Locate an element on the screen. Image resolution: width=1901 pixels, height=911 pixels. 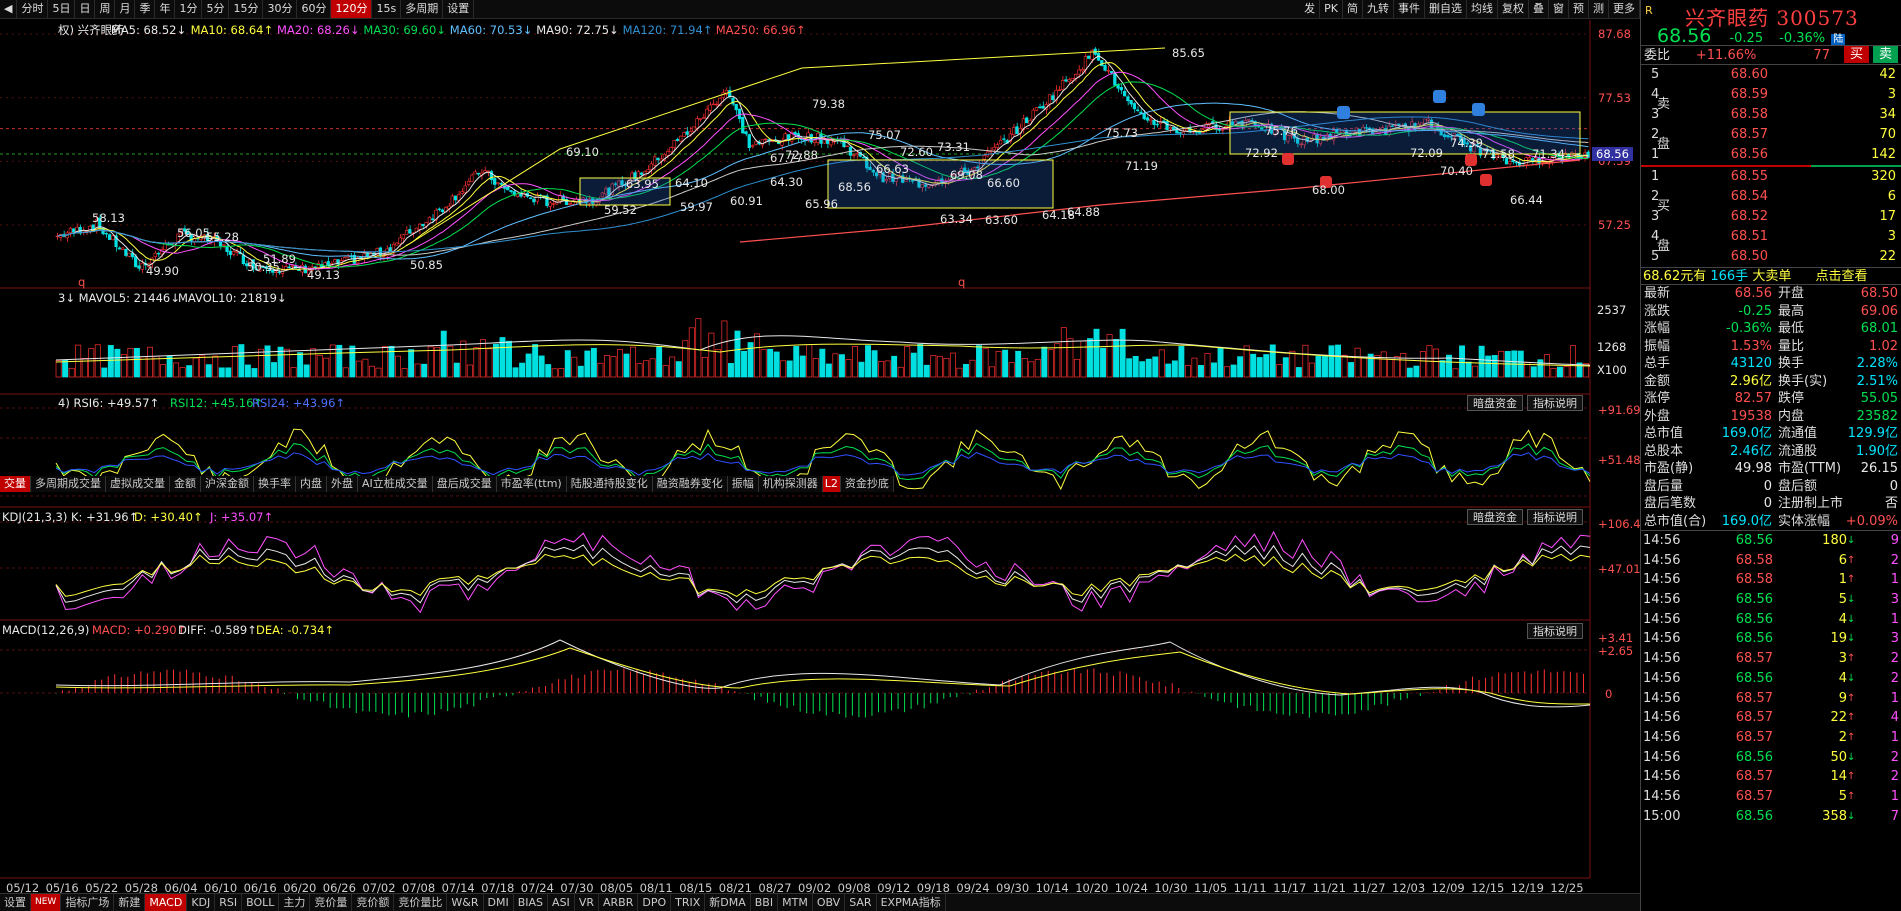
indicator-tab: RSI is located at coordinates (229, 902).